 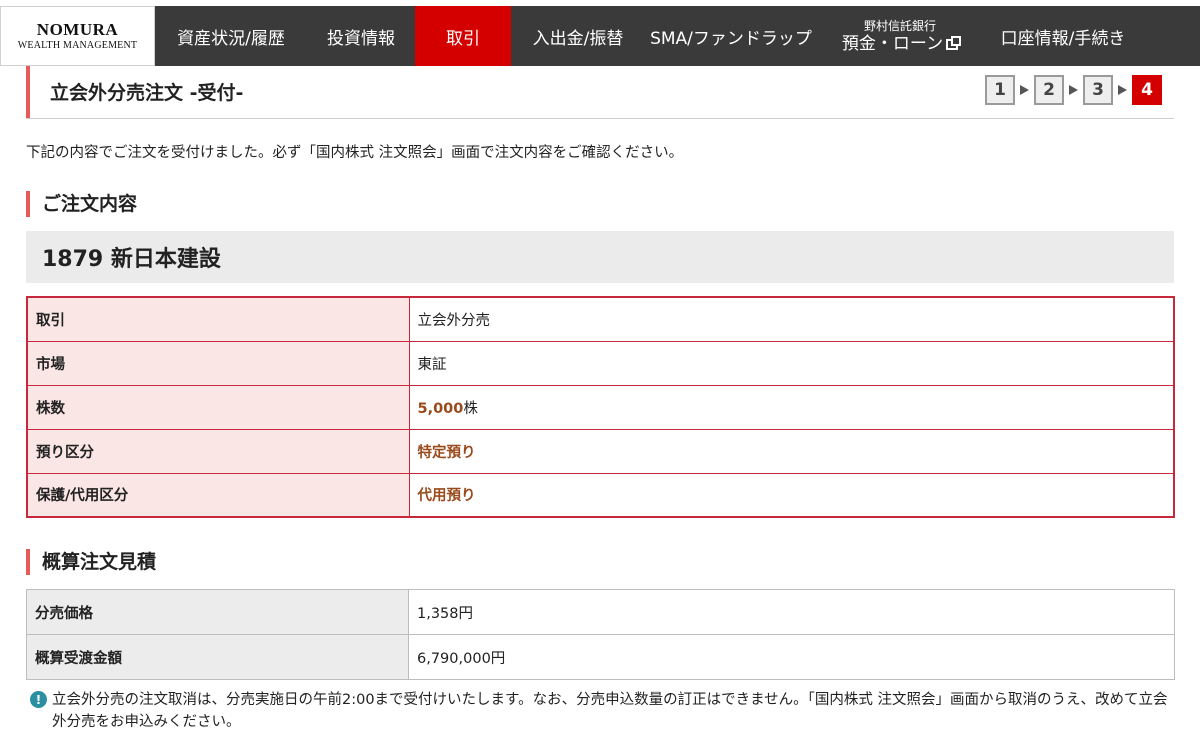 What do you see at coordinates (77, 45) in the screenshot?
I see `logo-line2: WEALTH MANAGEMENT` at bounding box center [77, 45].